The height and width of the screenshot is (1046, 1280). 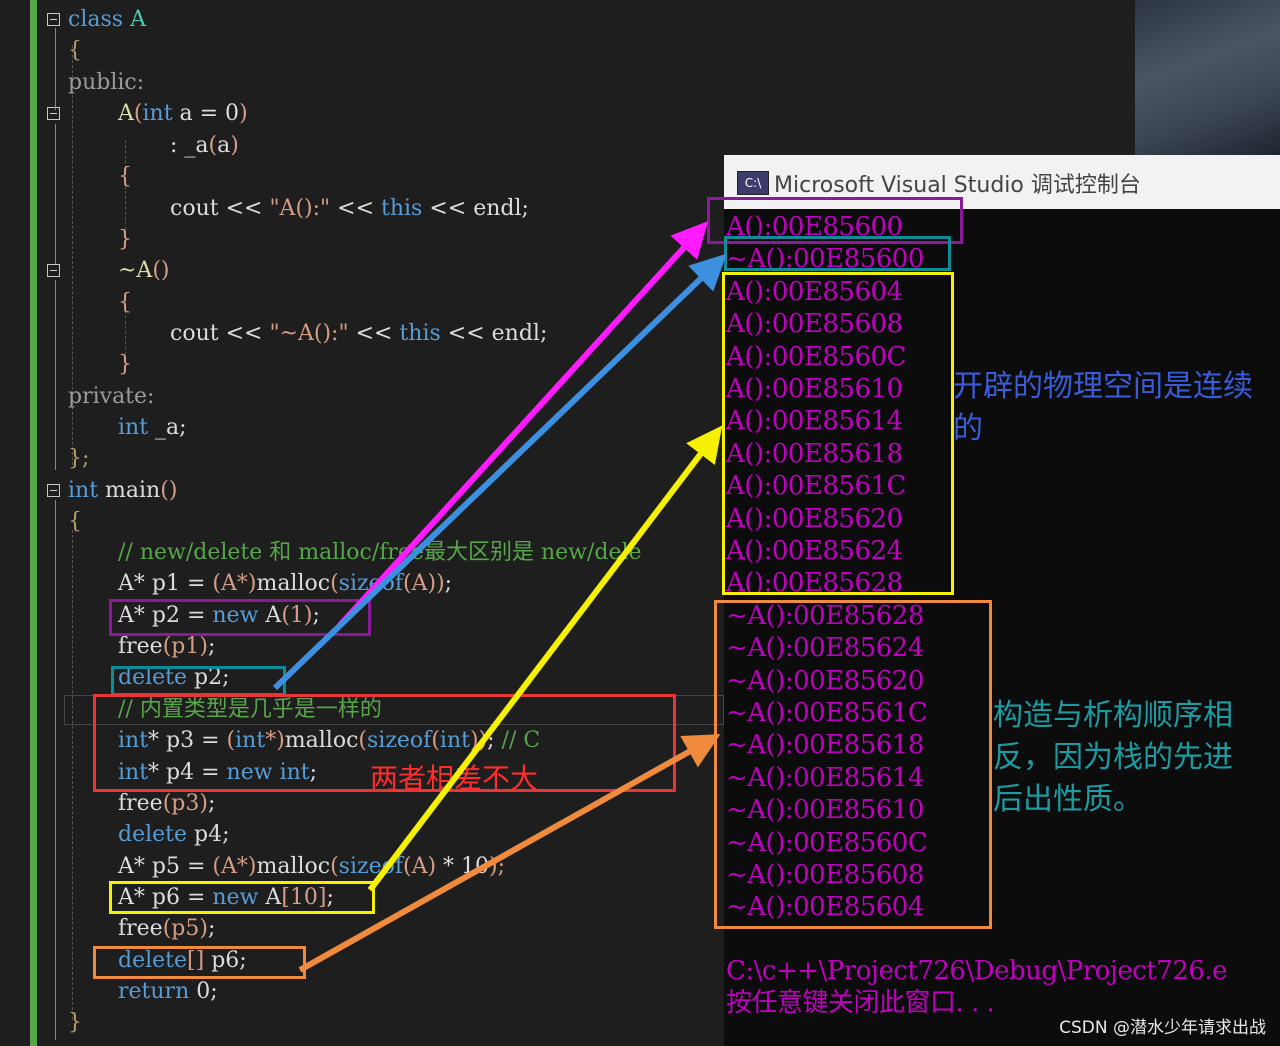 I want to click on arrow-blue, so click(x=499, y=472).